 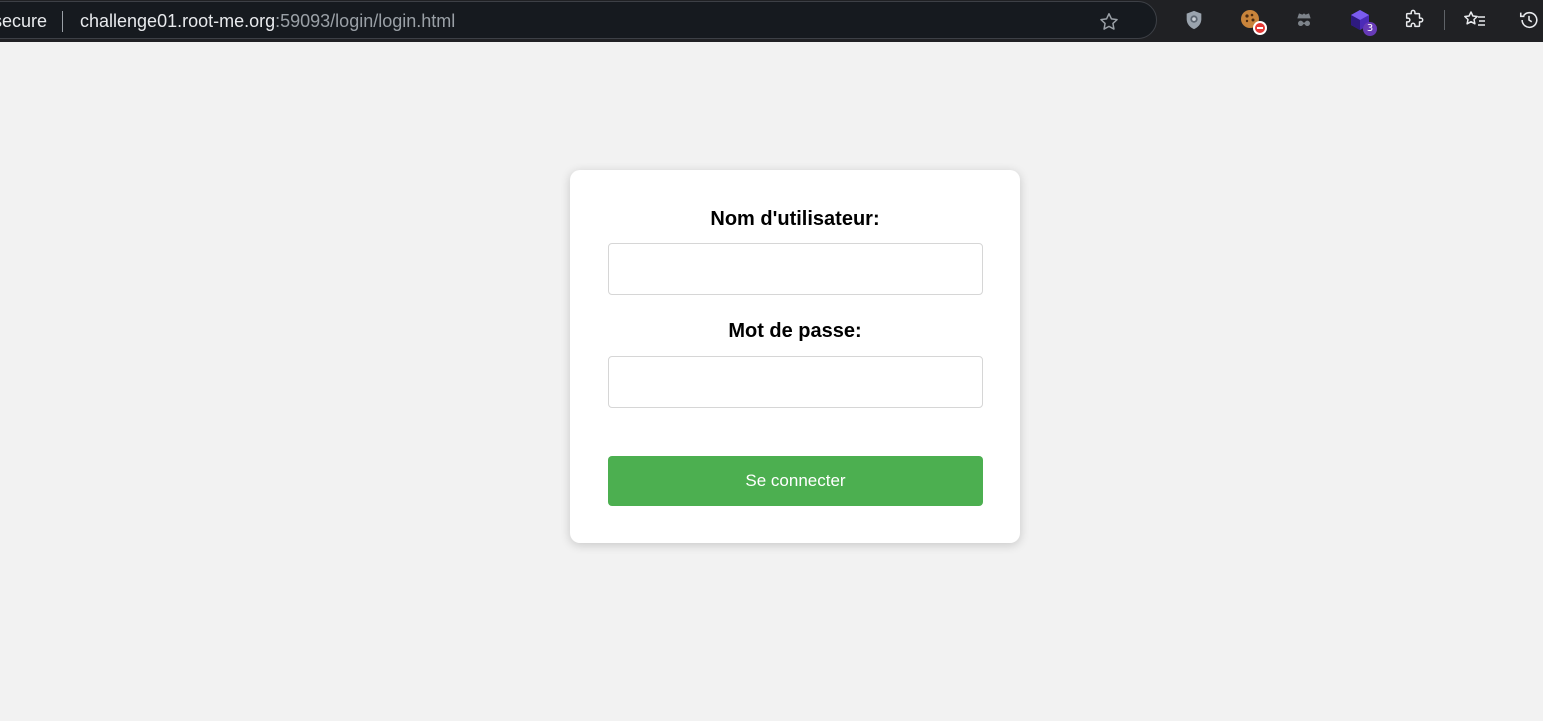 What do you see at coordinates (1304, 20) in the screenshot?
I see `incognito-extension-icon` at bounding box center [1304, 20].